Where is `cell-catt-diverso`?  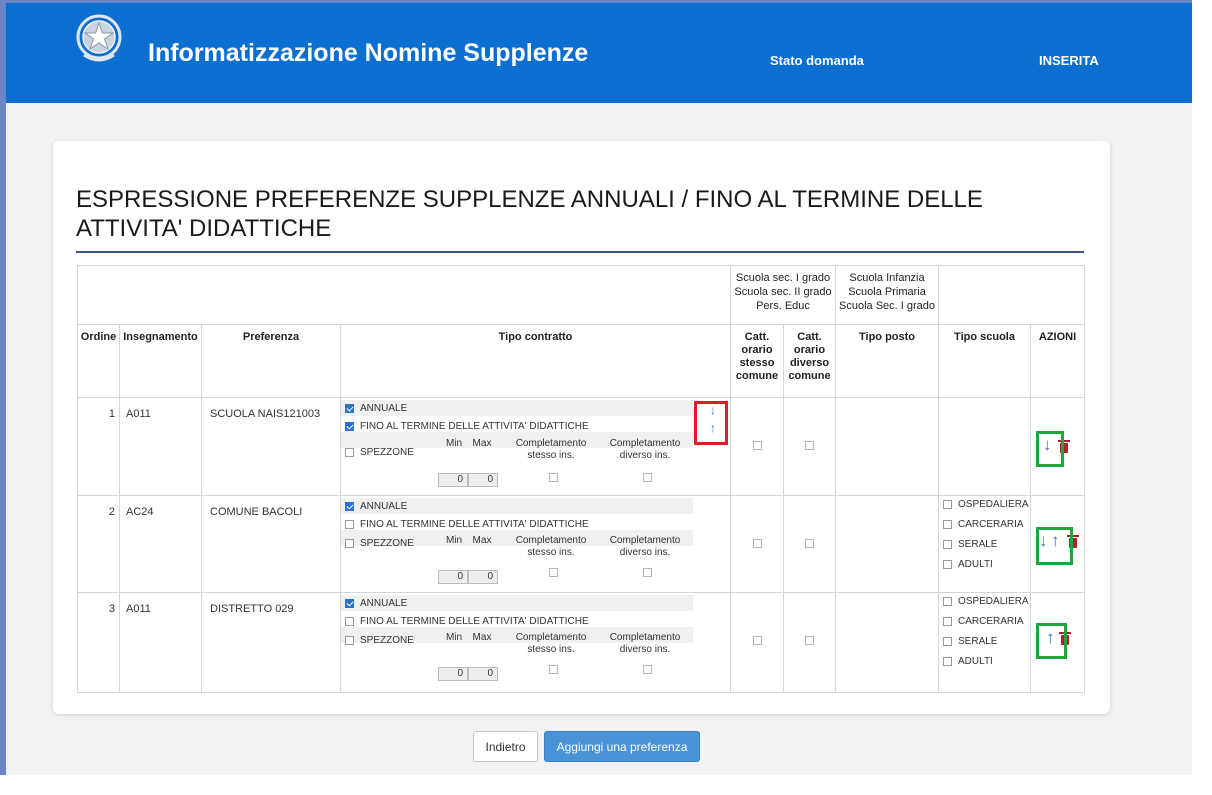 cell-catt-diverso is located at coordinates (809, 446).